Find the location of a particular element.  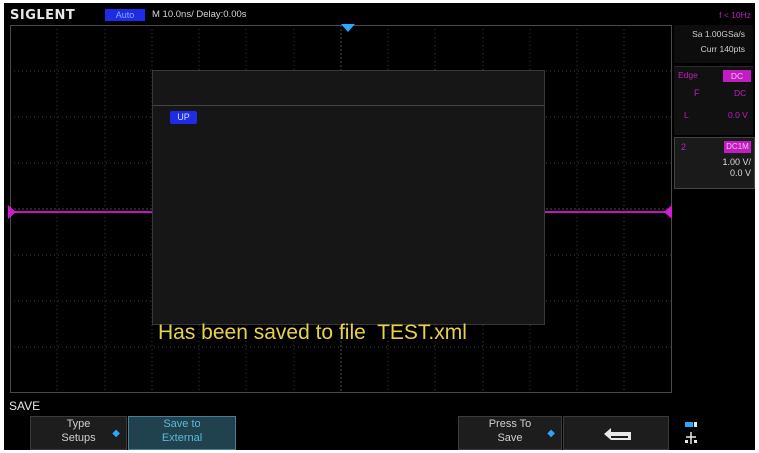

trigger-coupling-secondary: DC is located at coordinates (740, 93).